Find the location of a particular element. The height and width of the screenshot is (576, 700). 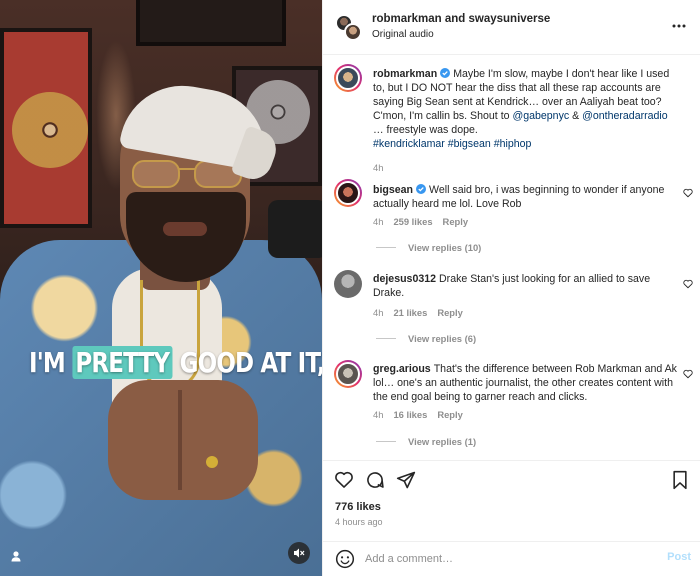

view-replies-label: View replies (1) is located at coordinates (442, 441).